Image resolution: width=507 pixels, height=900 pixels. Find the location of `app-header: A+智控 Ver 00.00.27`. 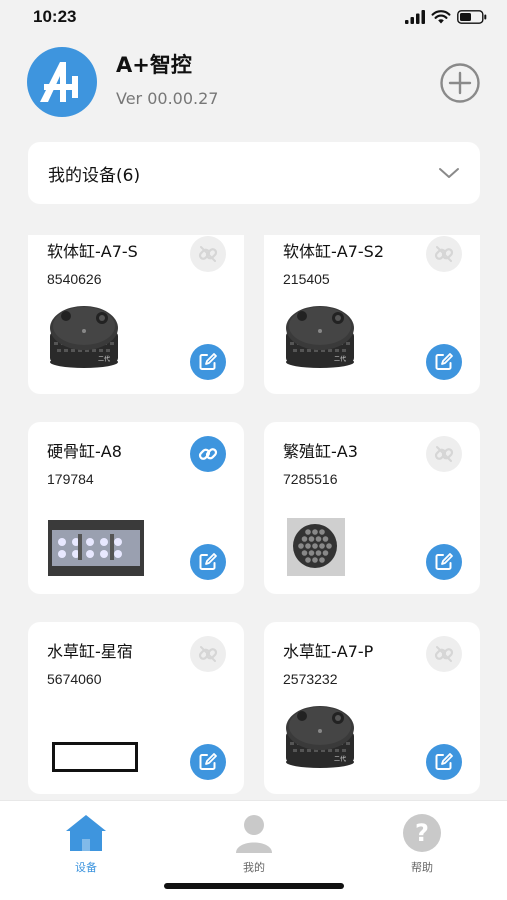

app-header: A+智控 Ver 00.00.27 is located at coordinates (253, 84).